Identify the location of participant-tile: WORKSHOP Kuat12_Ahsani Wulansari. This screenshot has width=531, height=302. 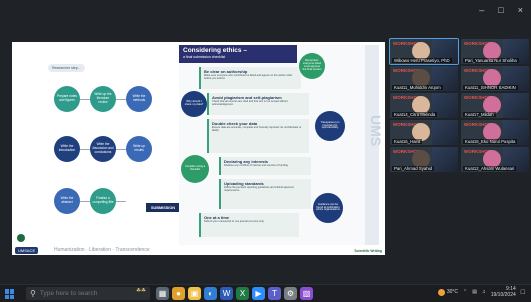
(495, 159).